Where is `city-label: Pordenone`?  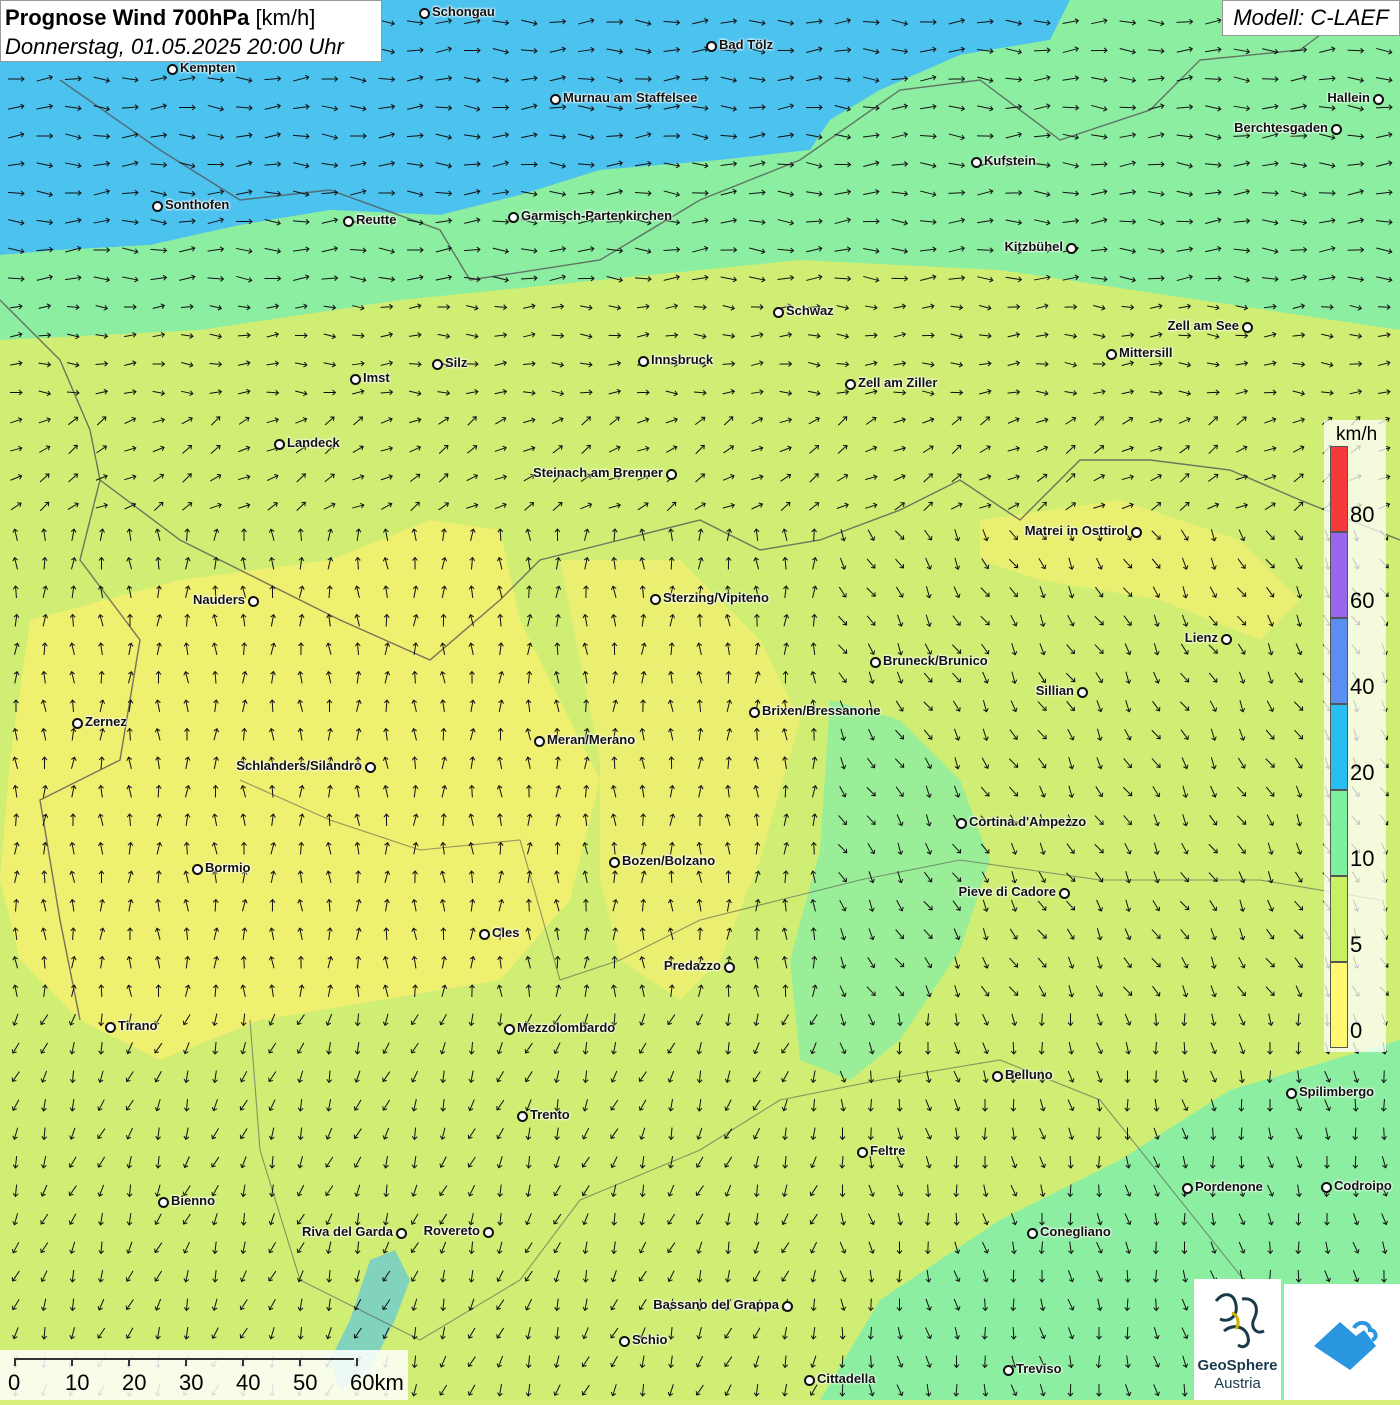
city-label: Pordenone is located at coordinates (1229, 1186).